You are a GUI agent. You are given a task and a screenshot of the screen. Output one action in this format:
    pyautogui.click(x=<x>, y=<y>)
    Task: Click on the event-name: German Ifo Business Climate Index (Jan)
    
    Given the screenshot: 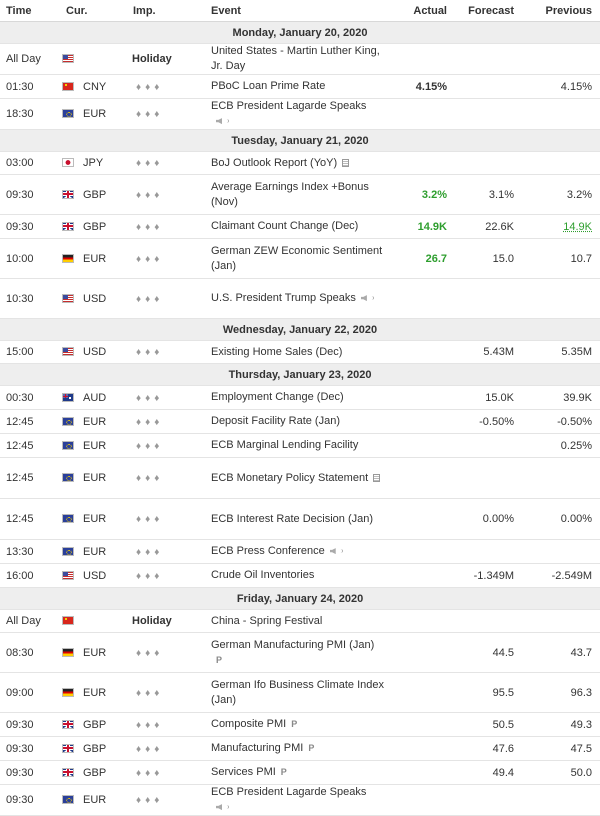 What is the action you would take?
    pyautogui.click(x=297, y=692)
    